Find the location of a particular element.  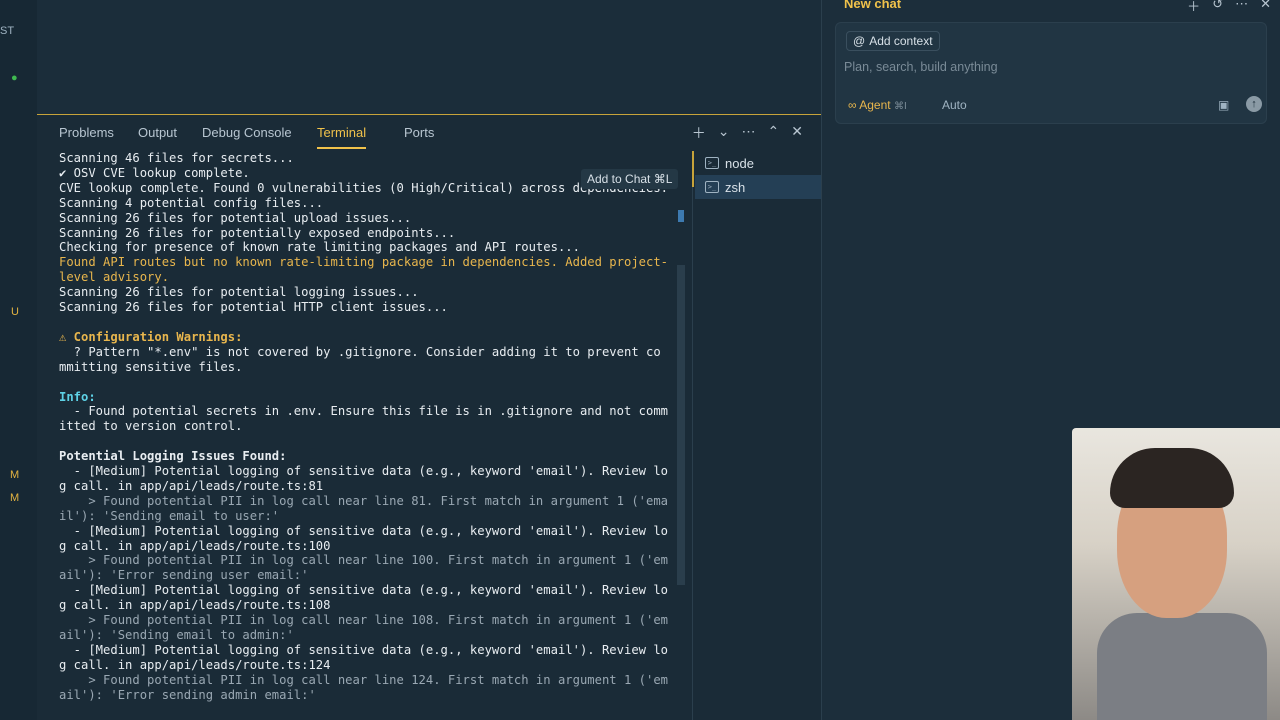

terminal-line: il'): 'Sending email to user:' is located at coordinates (169, 515).